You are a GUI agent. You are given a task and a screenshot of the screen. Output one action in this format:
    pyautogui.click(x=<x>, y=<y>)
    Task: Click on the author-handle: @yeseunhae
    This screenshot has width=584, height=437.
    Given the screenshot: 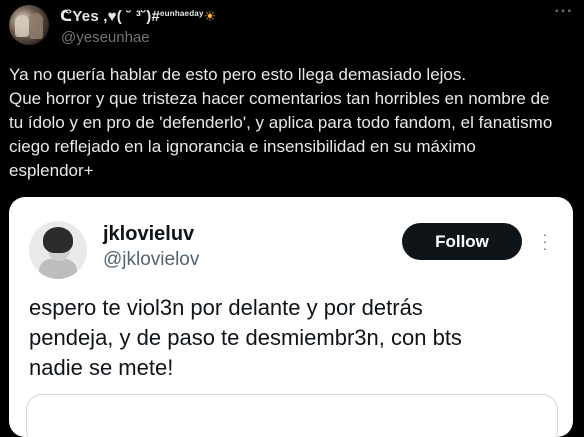 What is the action you would take?
    pyautogui.click(x=105, y=37)
    